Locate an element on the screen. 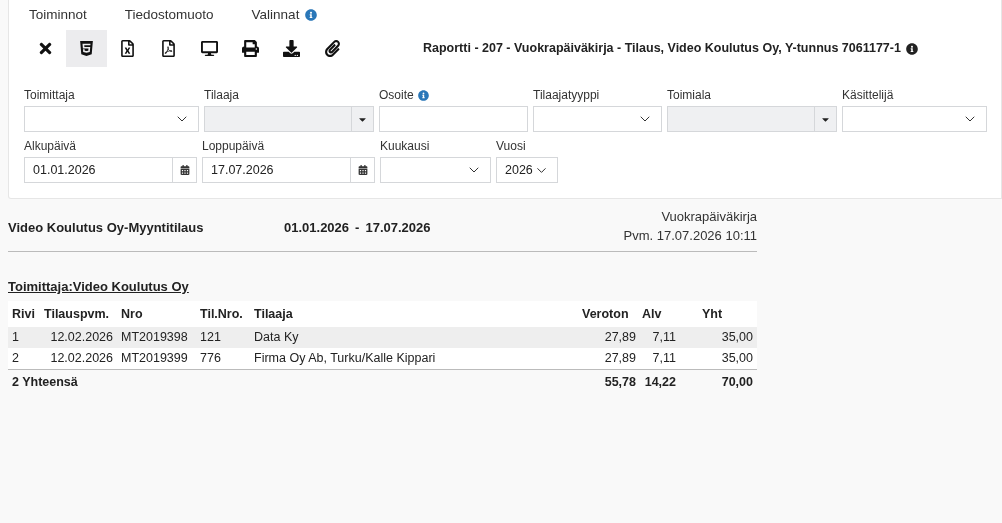 Image resolution: width=1002 pixels, height=523 pixels. field-label: Tilaaja is located at coordinates (221, 95).